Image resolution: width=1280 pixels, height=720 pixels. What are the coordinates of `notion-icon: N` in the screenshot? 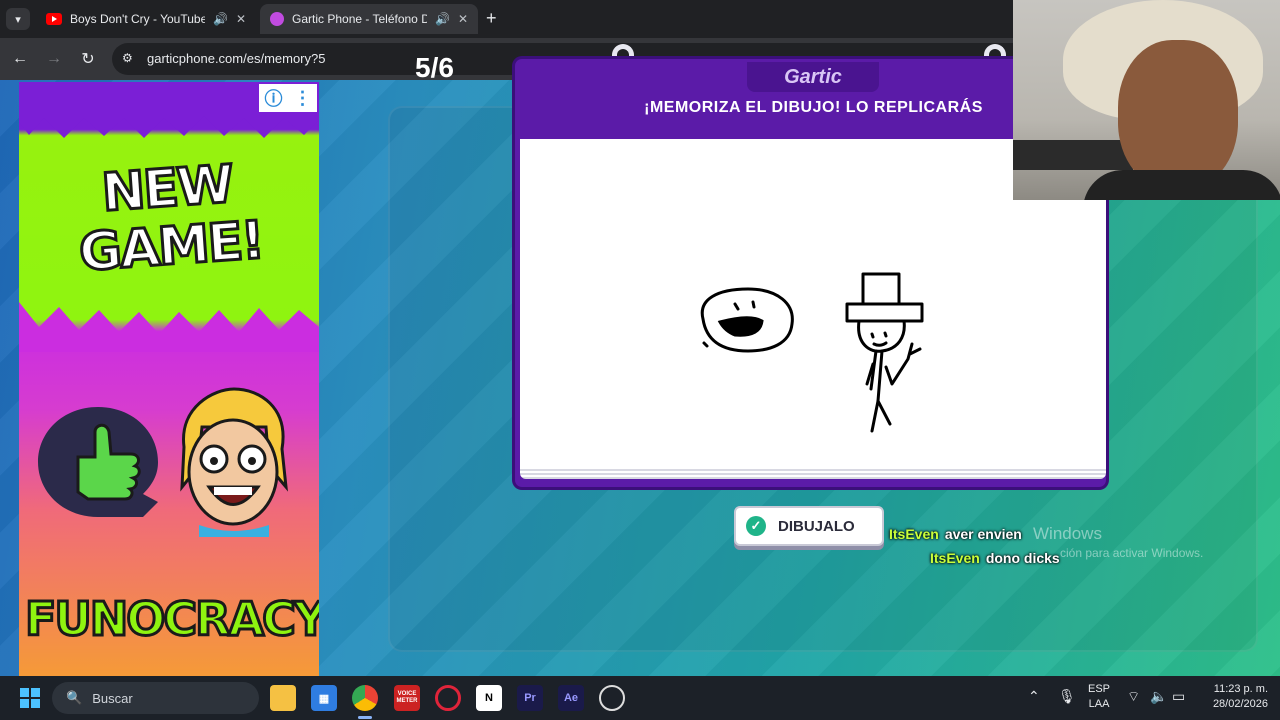 It's located at (489, 698).